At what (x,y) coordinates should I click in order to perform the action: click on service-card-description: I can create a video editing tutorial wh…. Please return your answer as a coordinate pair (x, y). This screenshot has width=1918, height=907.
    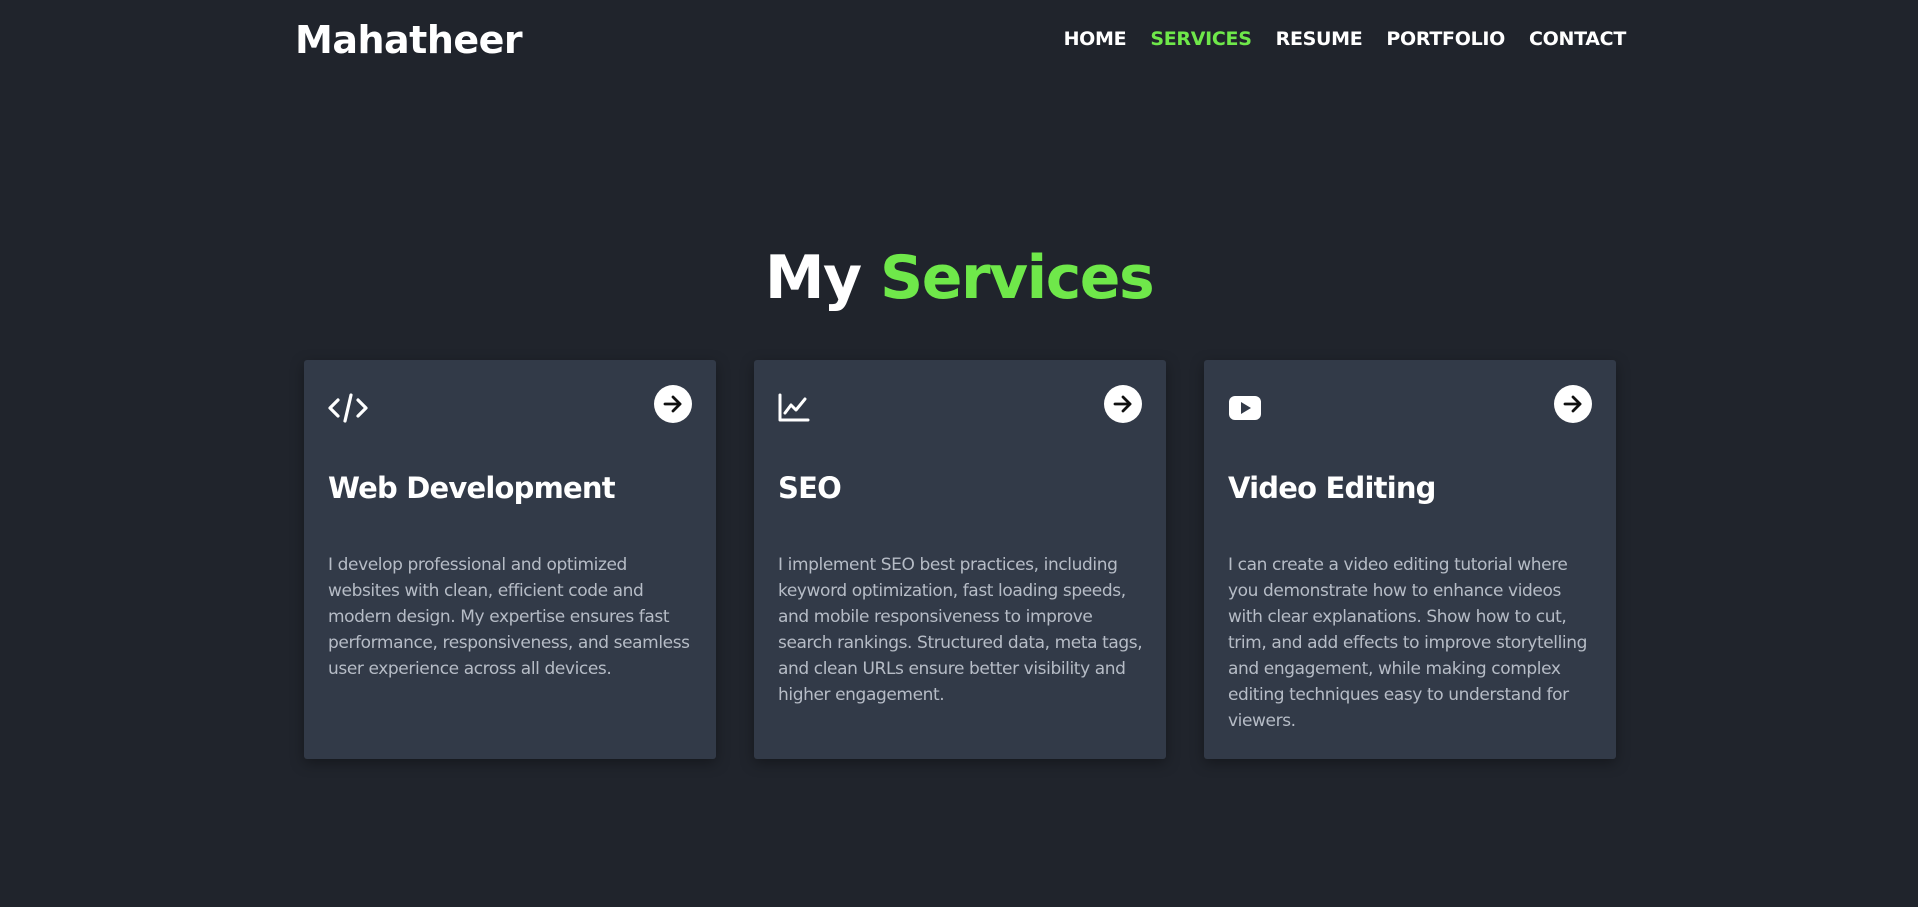
    Looking at the image, I should click on (1408, 643).